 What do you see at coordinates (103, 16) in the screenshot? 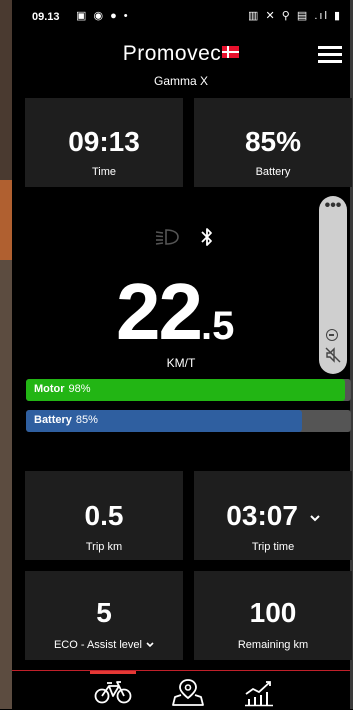
I see `notification-icons: ▣ ◉ ● •` at bounding box center [103, 16].